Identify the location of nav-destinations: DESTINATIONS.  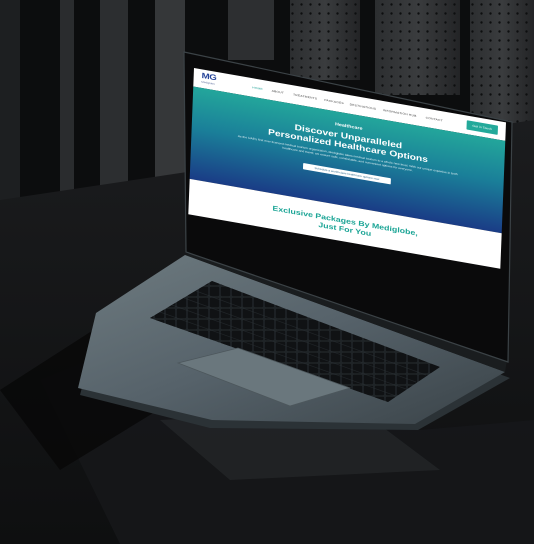
(363, 107).